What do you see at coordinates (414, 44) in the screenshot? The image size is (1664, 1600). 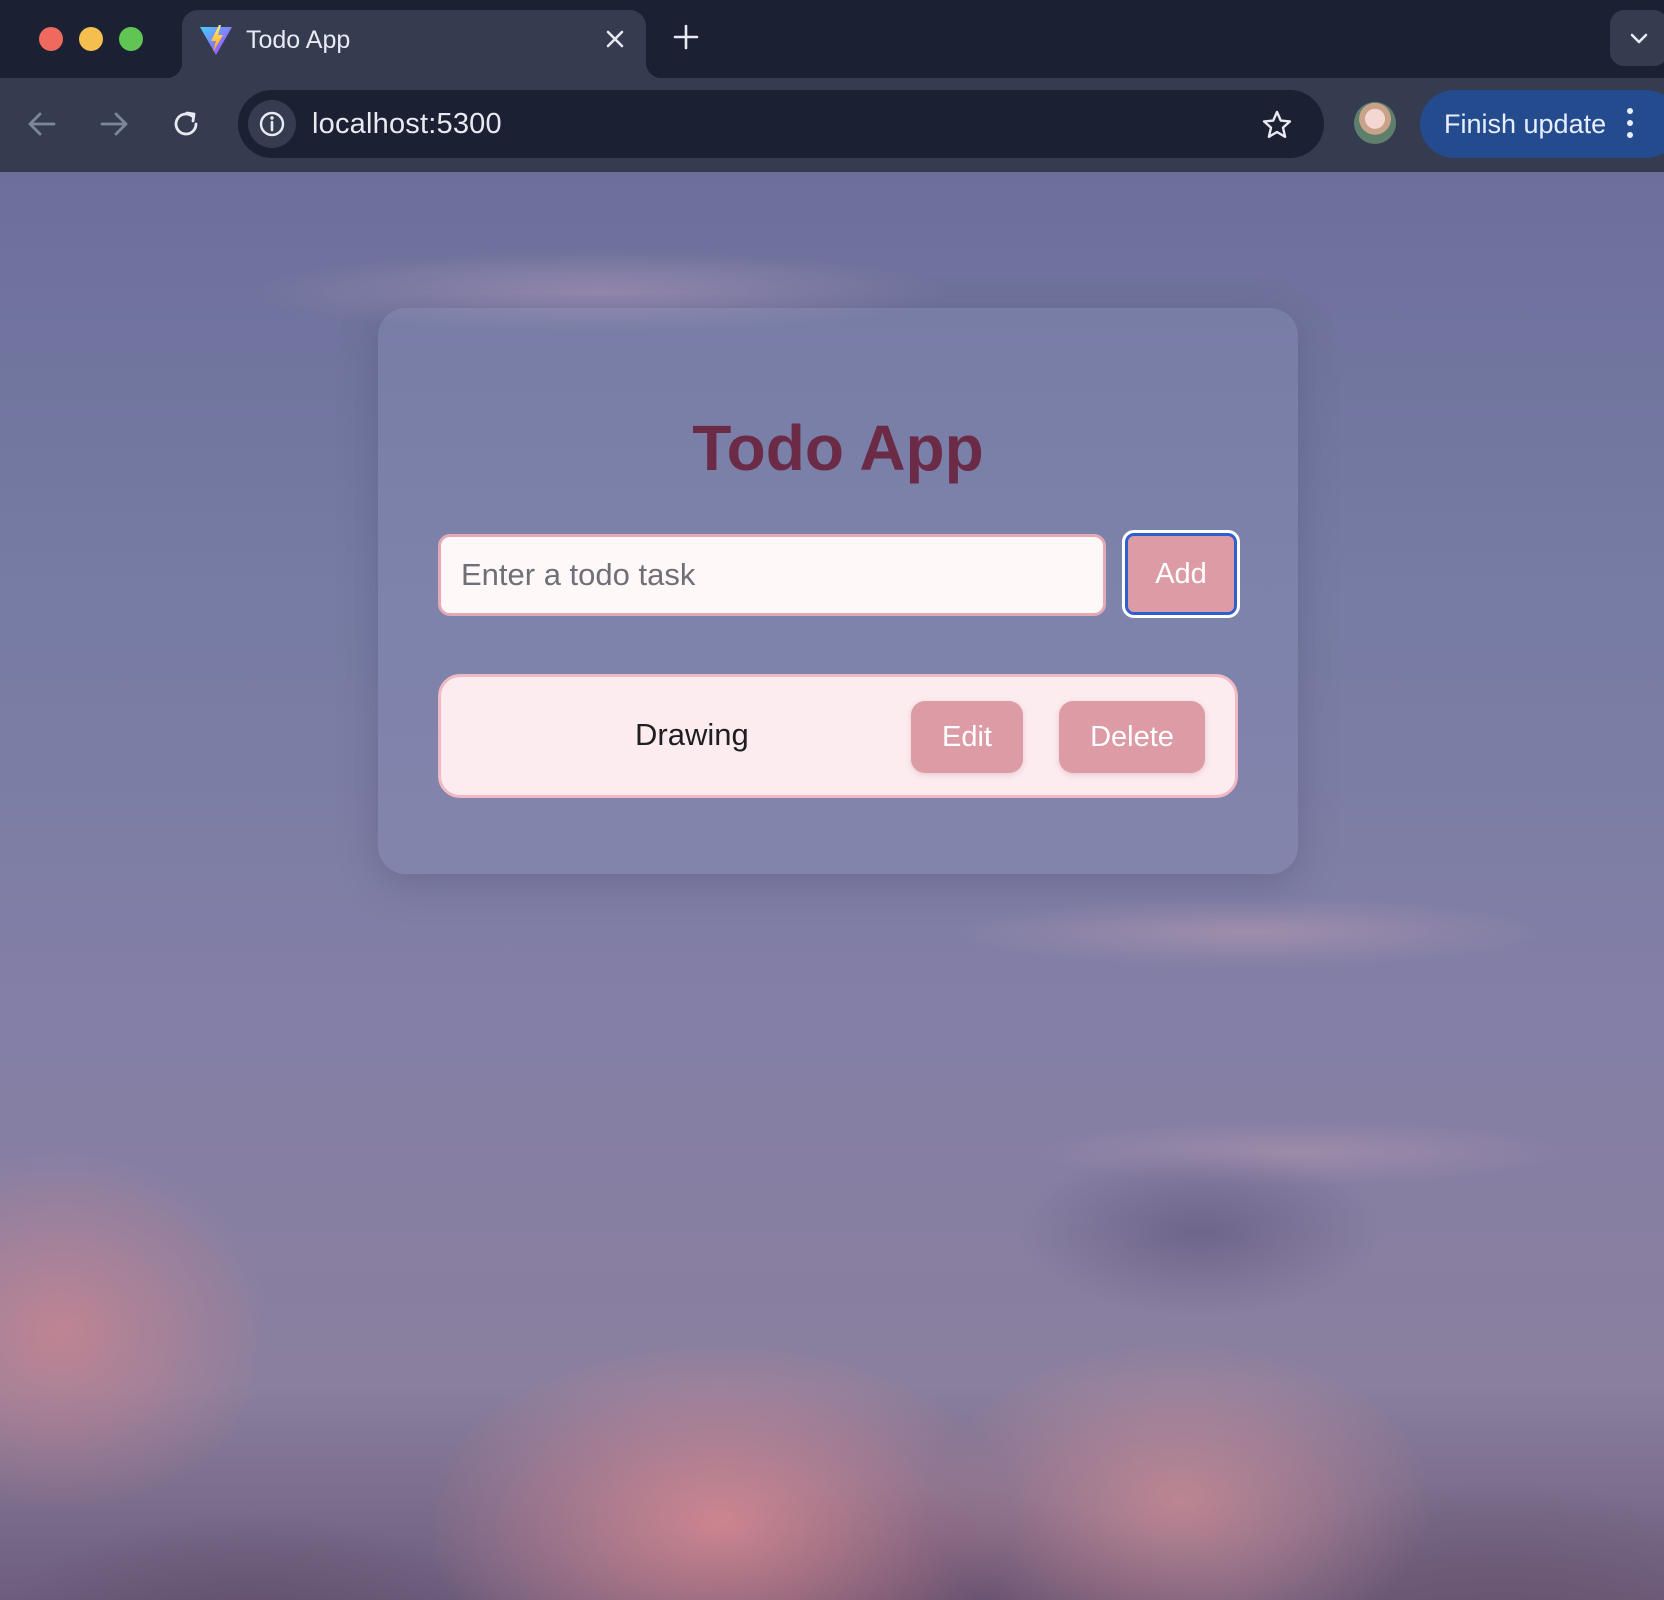 I see `browser-tab: Todo App` at bounding box center [414, 44].